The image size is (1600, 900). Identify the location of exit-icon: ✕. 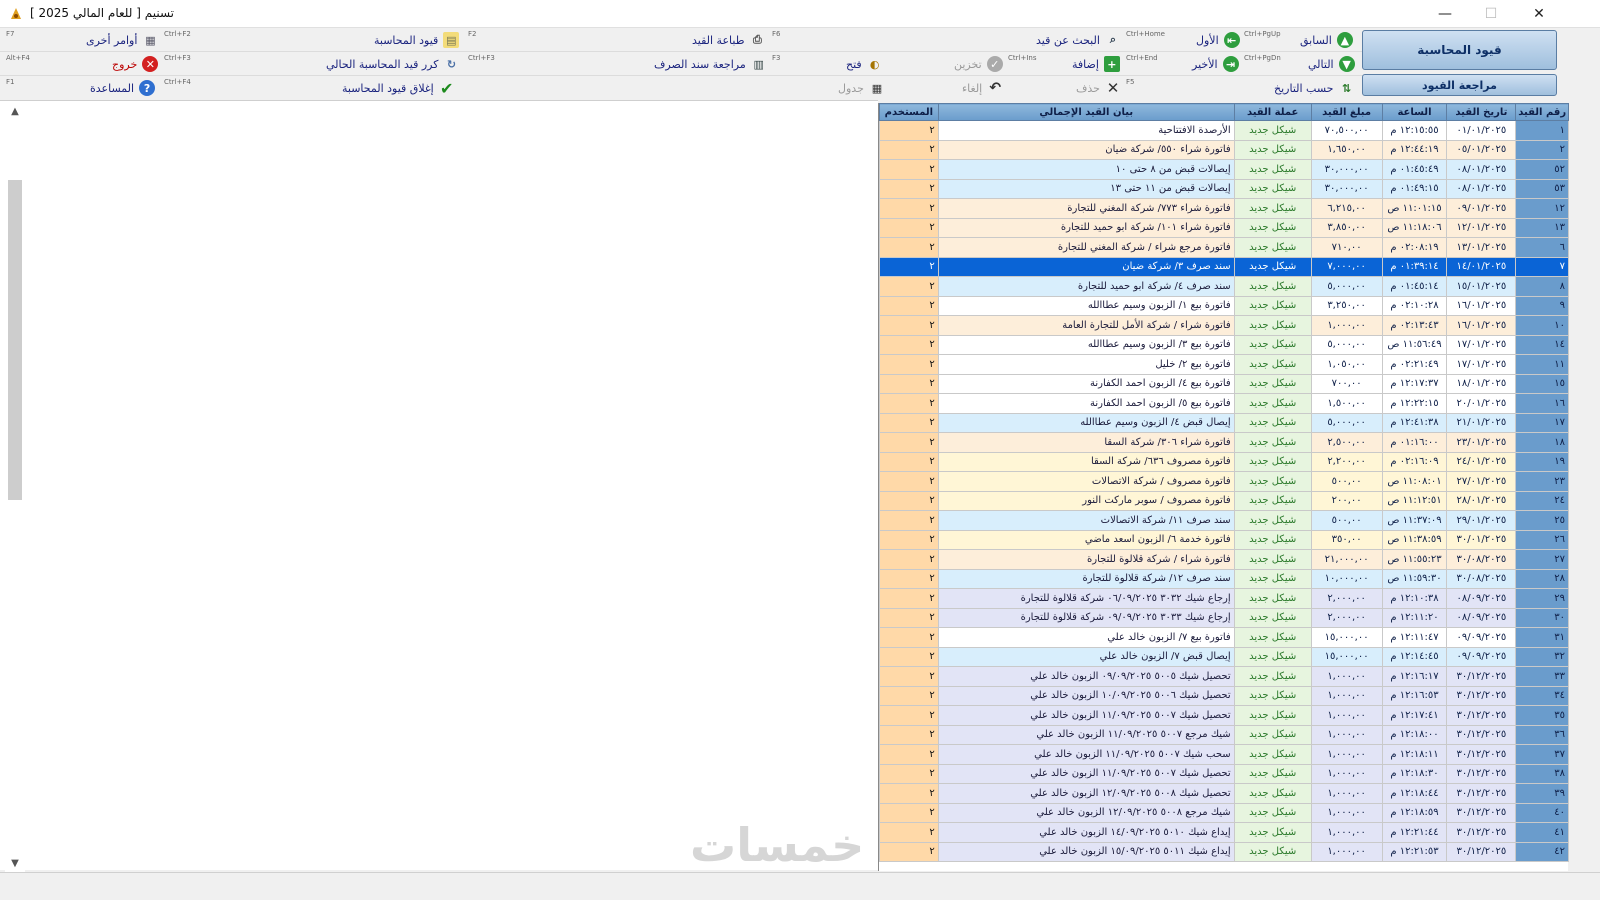
(150, 64).